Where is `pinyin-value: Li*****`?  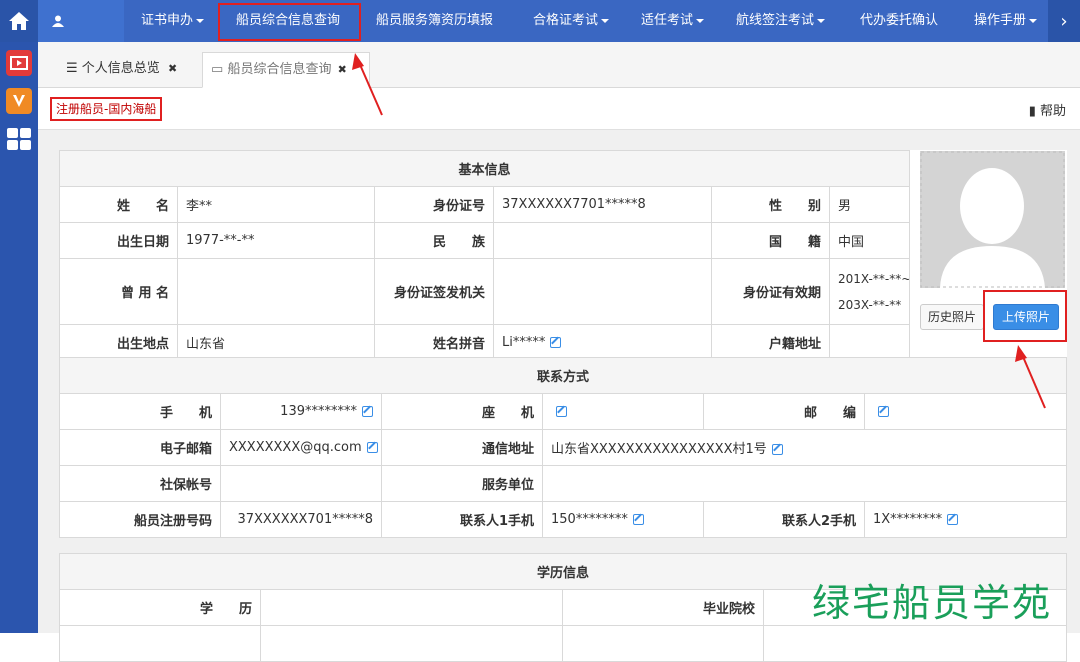 pinyin-value: Li***** is located at coordinates (602, 342).